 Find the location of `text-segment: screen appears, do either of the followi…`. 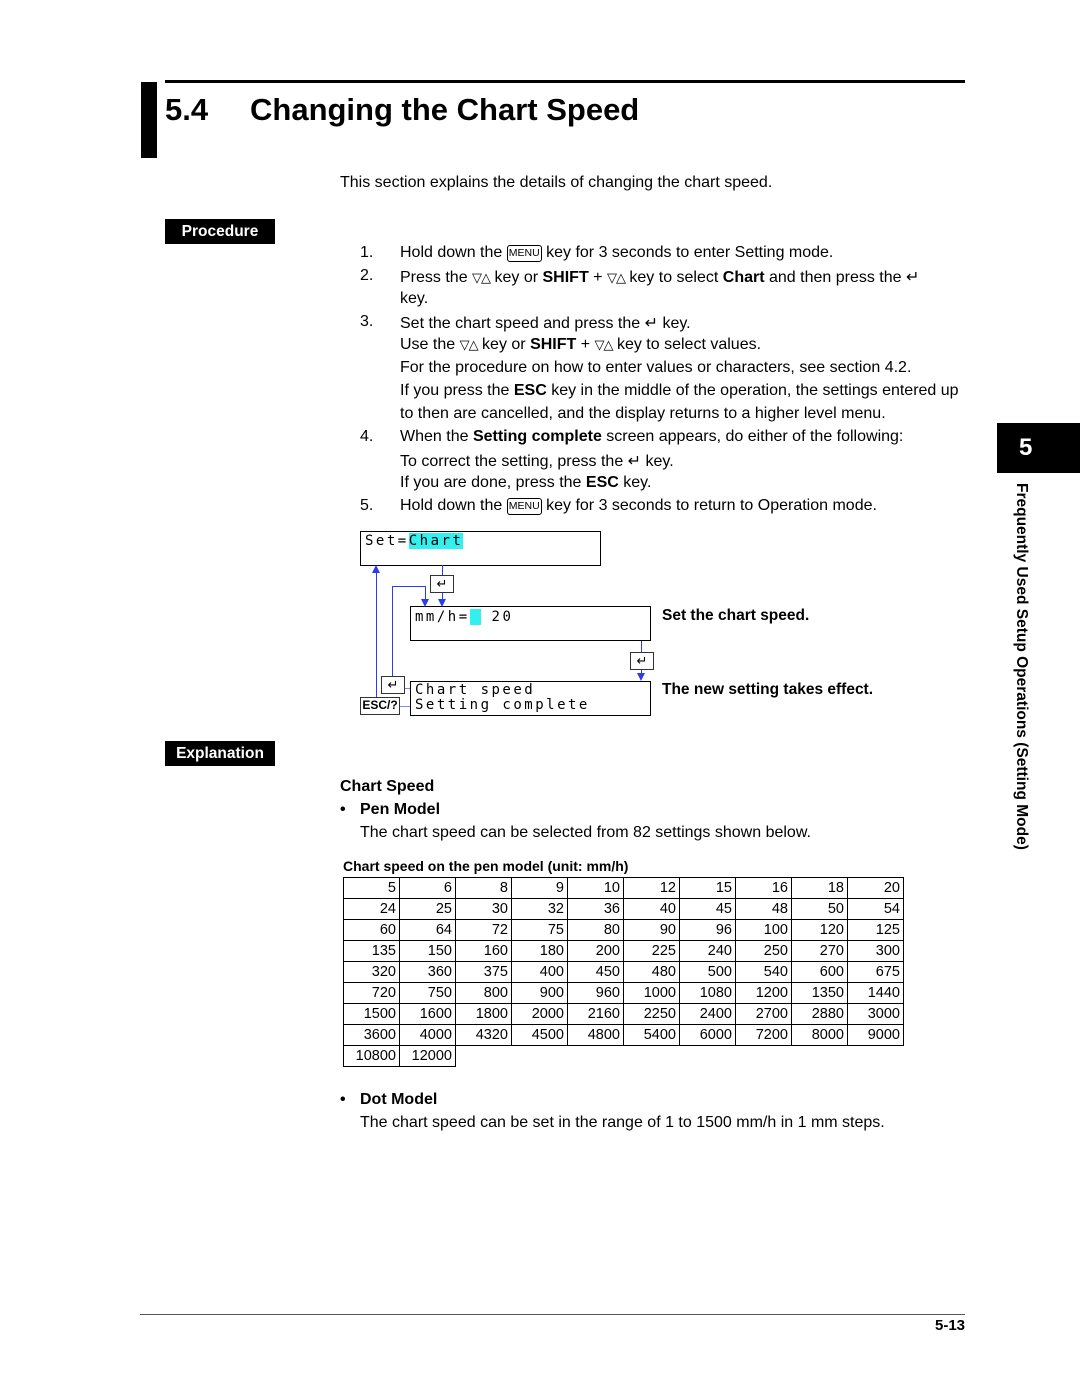

text-segment: screen appears, do either of the followi… is located at coordinates (752, 436).